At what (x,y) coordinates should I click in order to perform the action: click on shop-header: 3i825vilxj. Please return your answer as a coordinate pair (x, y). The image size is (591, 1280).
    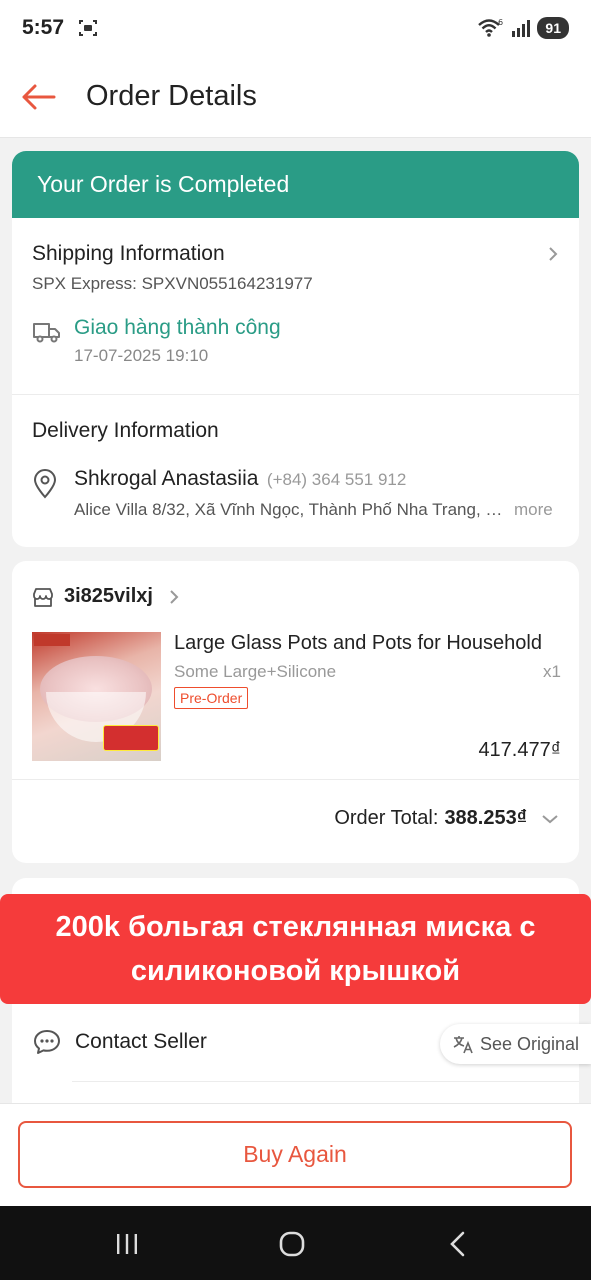
    Looking at the image, I should click on (295, 584).